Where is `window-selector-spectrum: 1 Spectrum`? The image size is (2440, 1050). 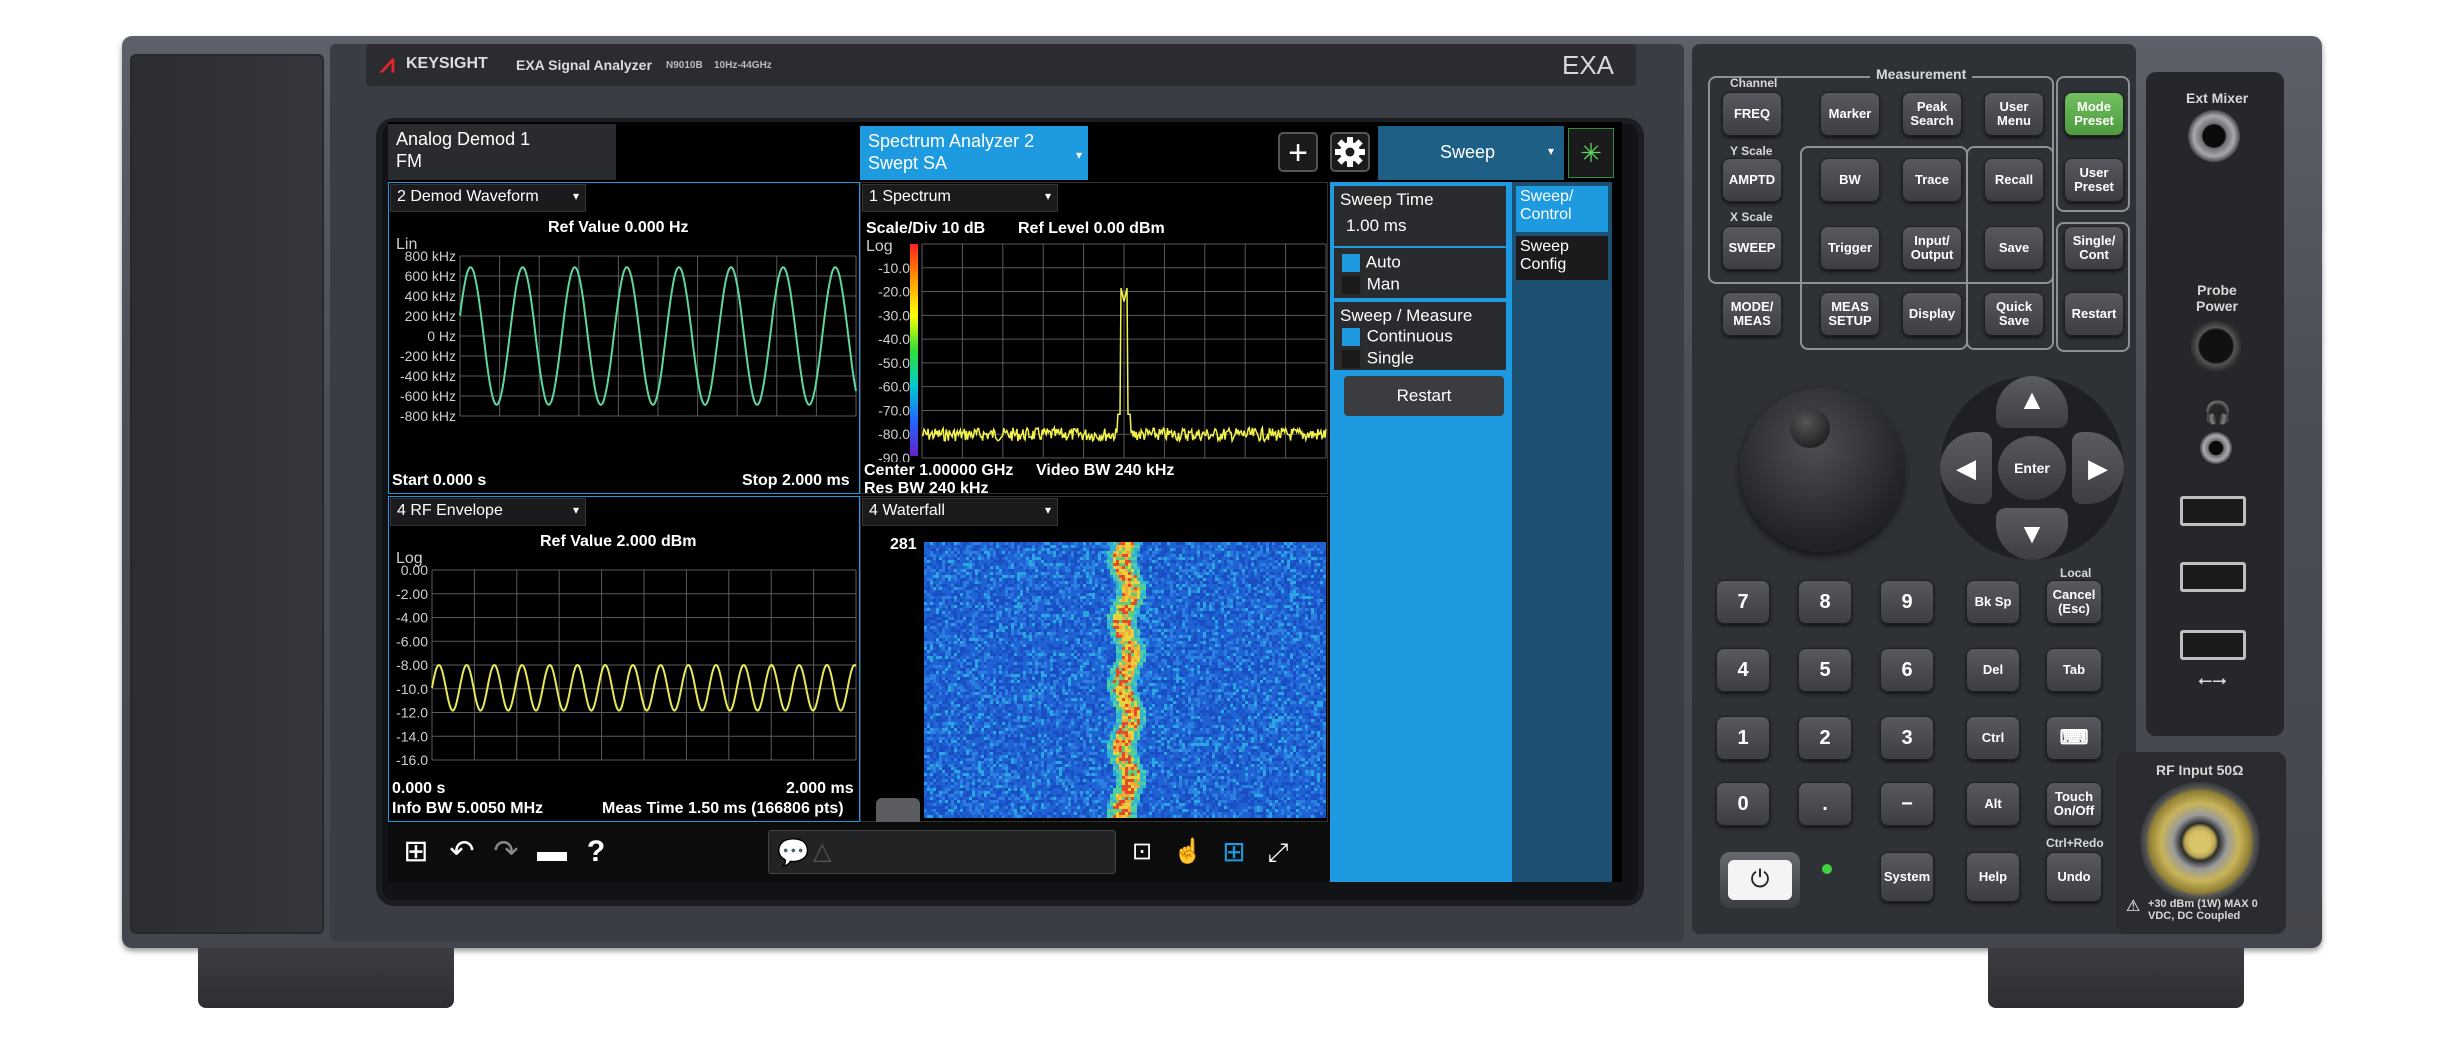
window-selector-spectrum: 1 Spectrum is located at coordinates (960, 198).